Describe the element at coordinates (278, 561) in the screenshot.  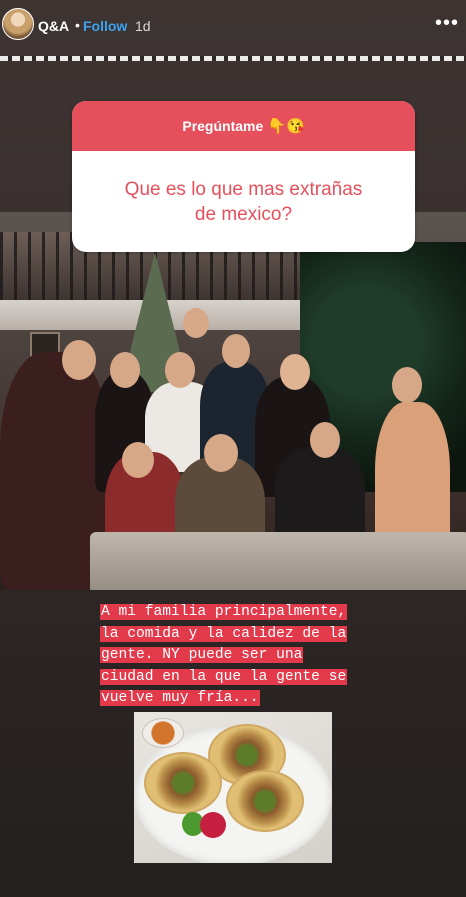
I see `dining-table` at that location.